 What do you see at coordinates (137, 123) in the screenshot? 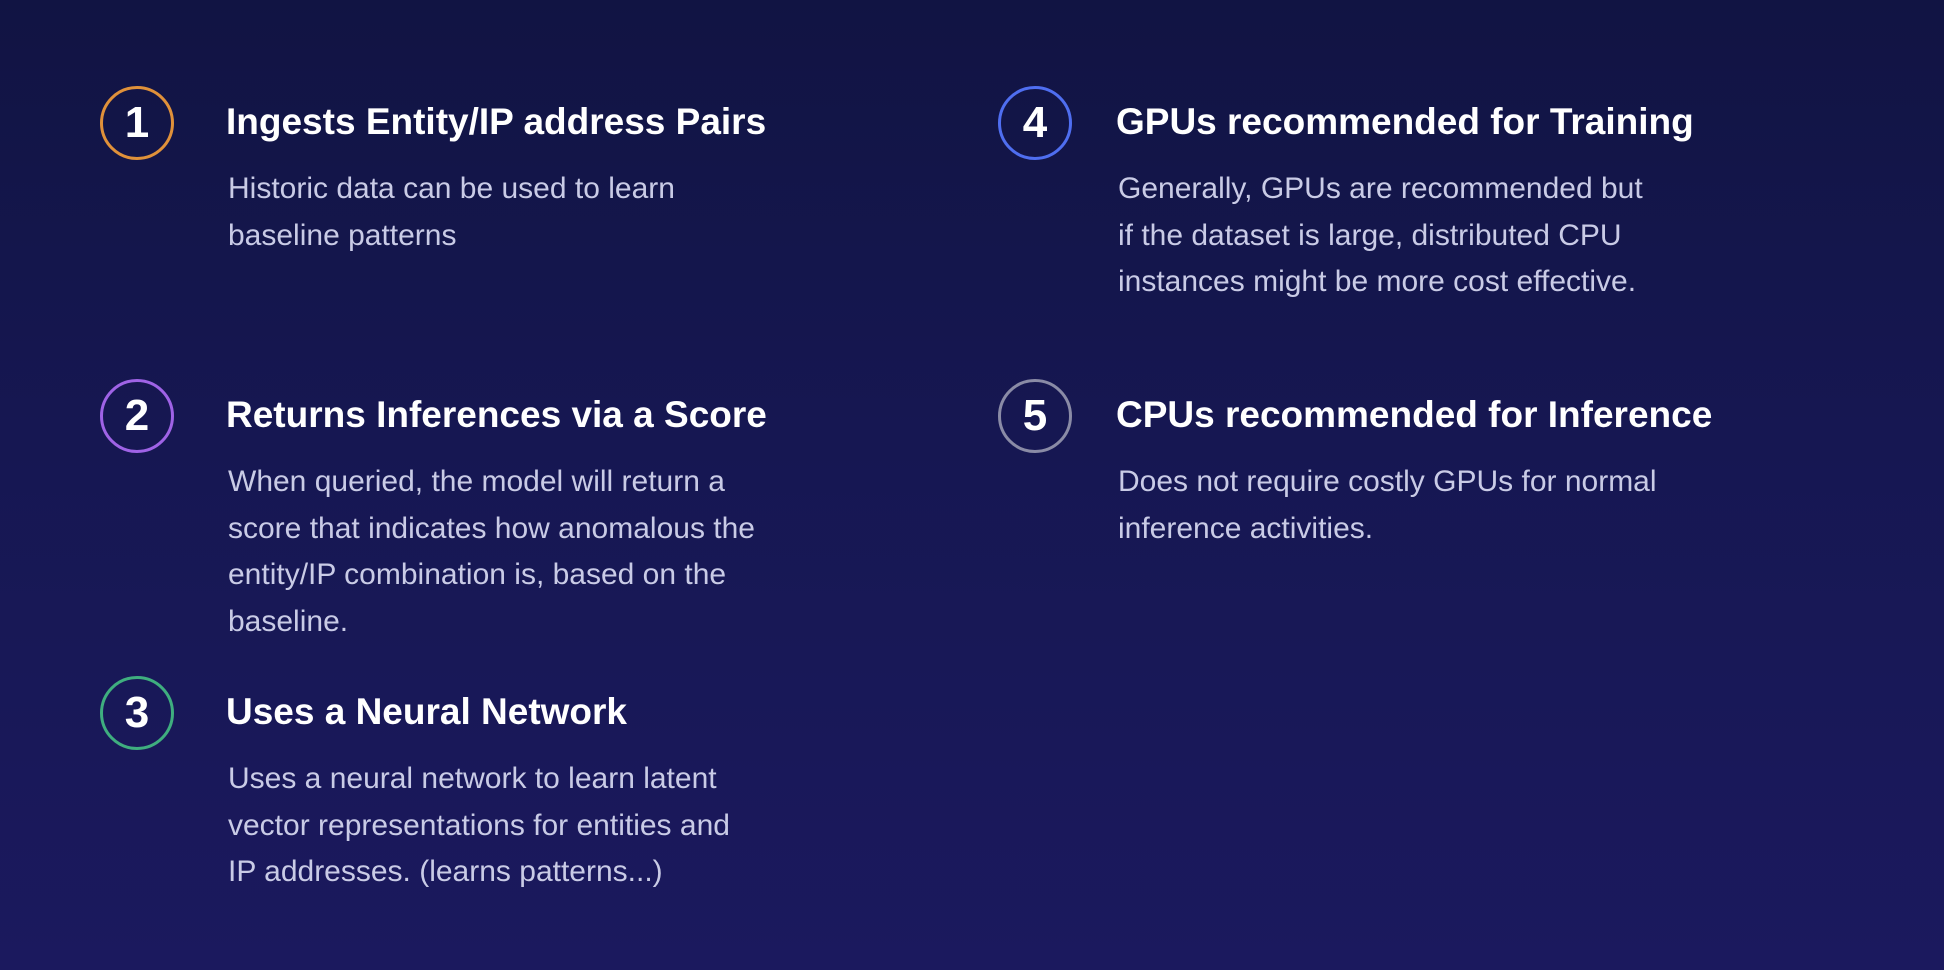
I see `number-badge-1: 1` at bounding box center [137, 123].